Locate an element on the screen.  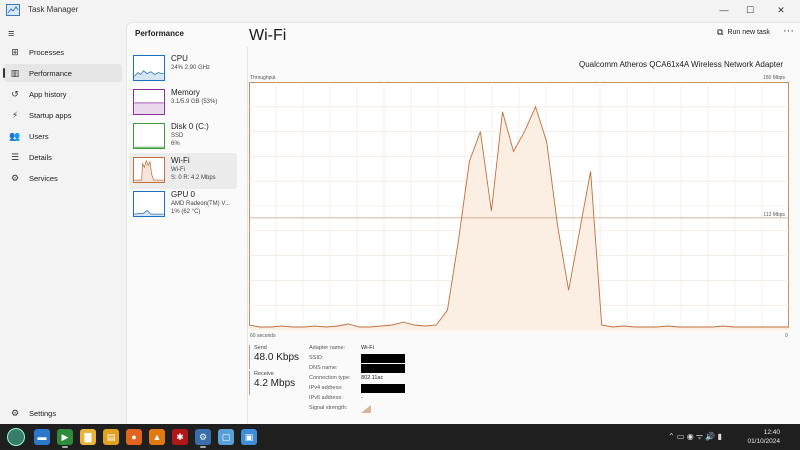
running-indicator is located at coordinates (65, 447).